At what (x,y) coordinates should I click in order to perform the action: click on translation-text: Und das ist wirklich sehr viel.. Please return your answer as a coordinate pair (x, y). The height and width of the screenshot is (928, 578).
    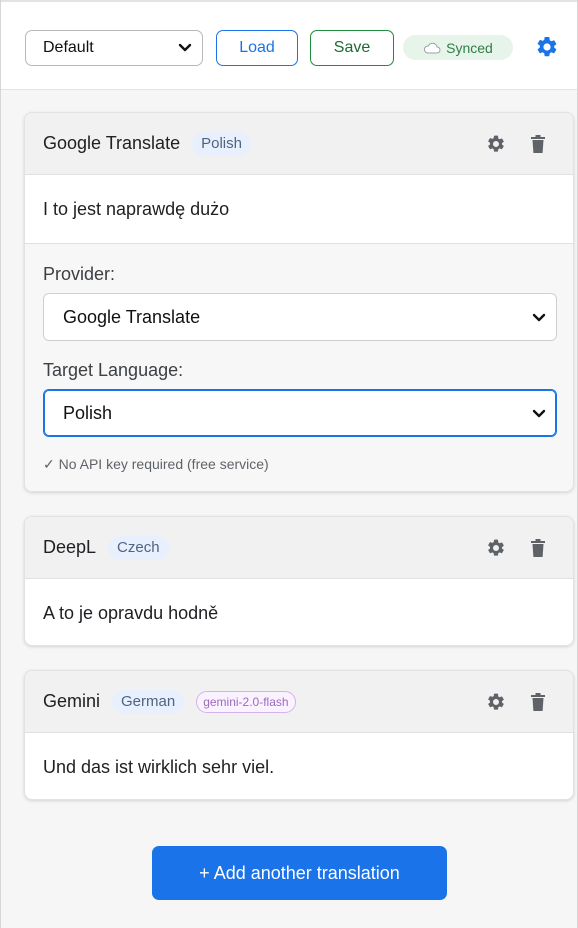
    Looking at the image, I should click on (159, 766).